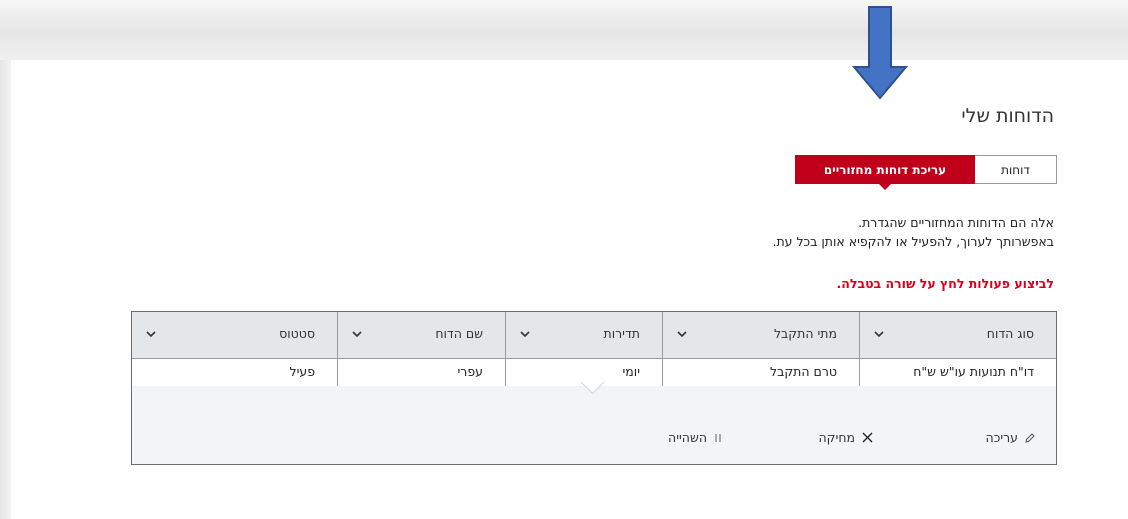 Image resolution: width=1128 pixels, height=519 pixels. What do you see at coordinates (421, 372) in the screenshot?
I see `table-cell: עפרי` at bounding box center [421, 372].